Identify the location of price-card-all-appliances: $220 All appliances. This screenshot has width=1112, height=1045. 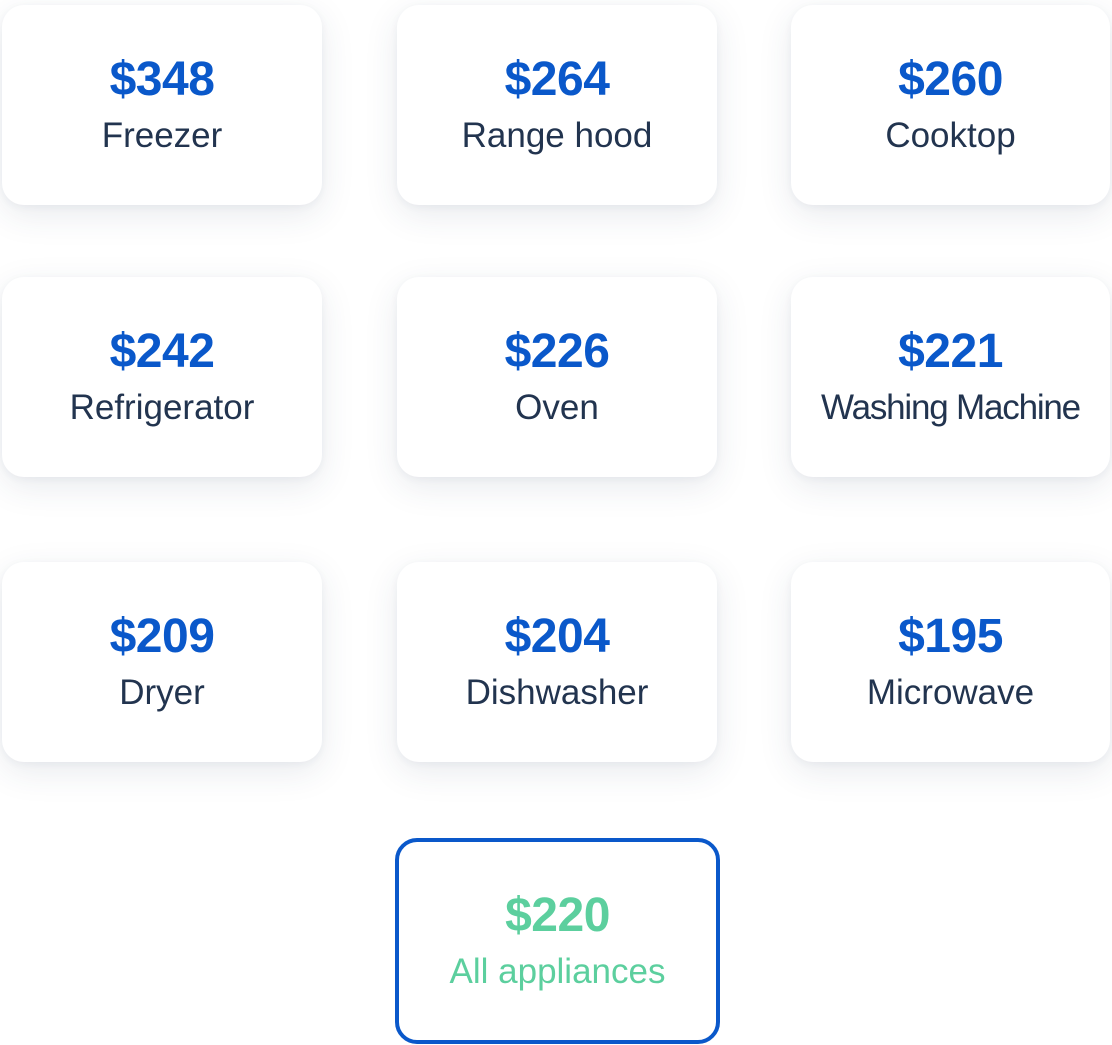
(557, 941).